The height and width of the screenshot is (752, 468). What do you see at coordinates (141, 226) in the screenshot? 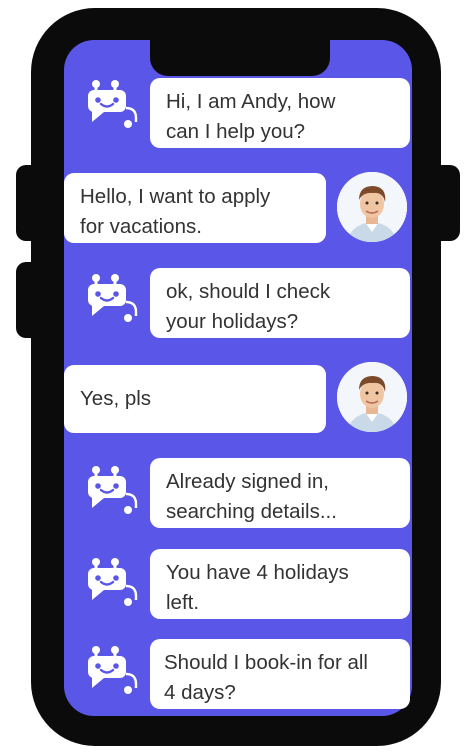
I see `message-line: for vacations.` at bounding box center [141, 226].